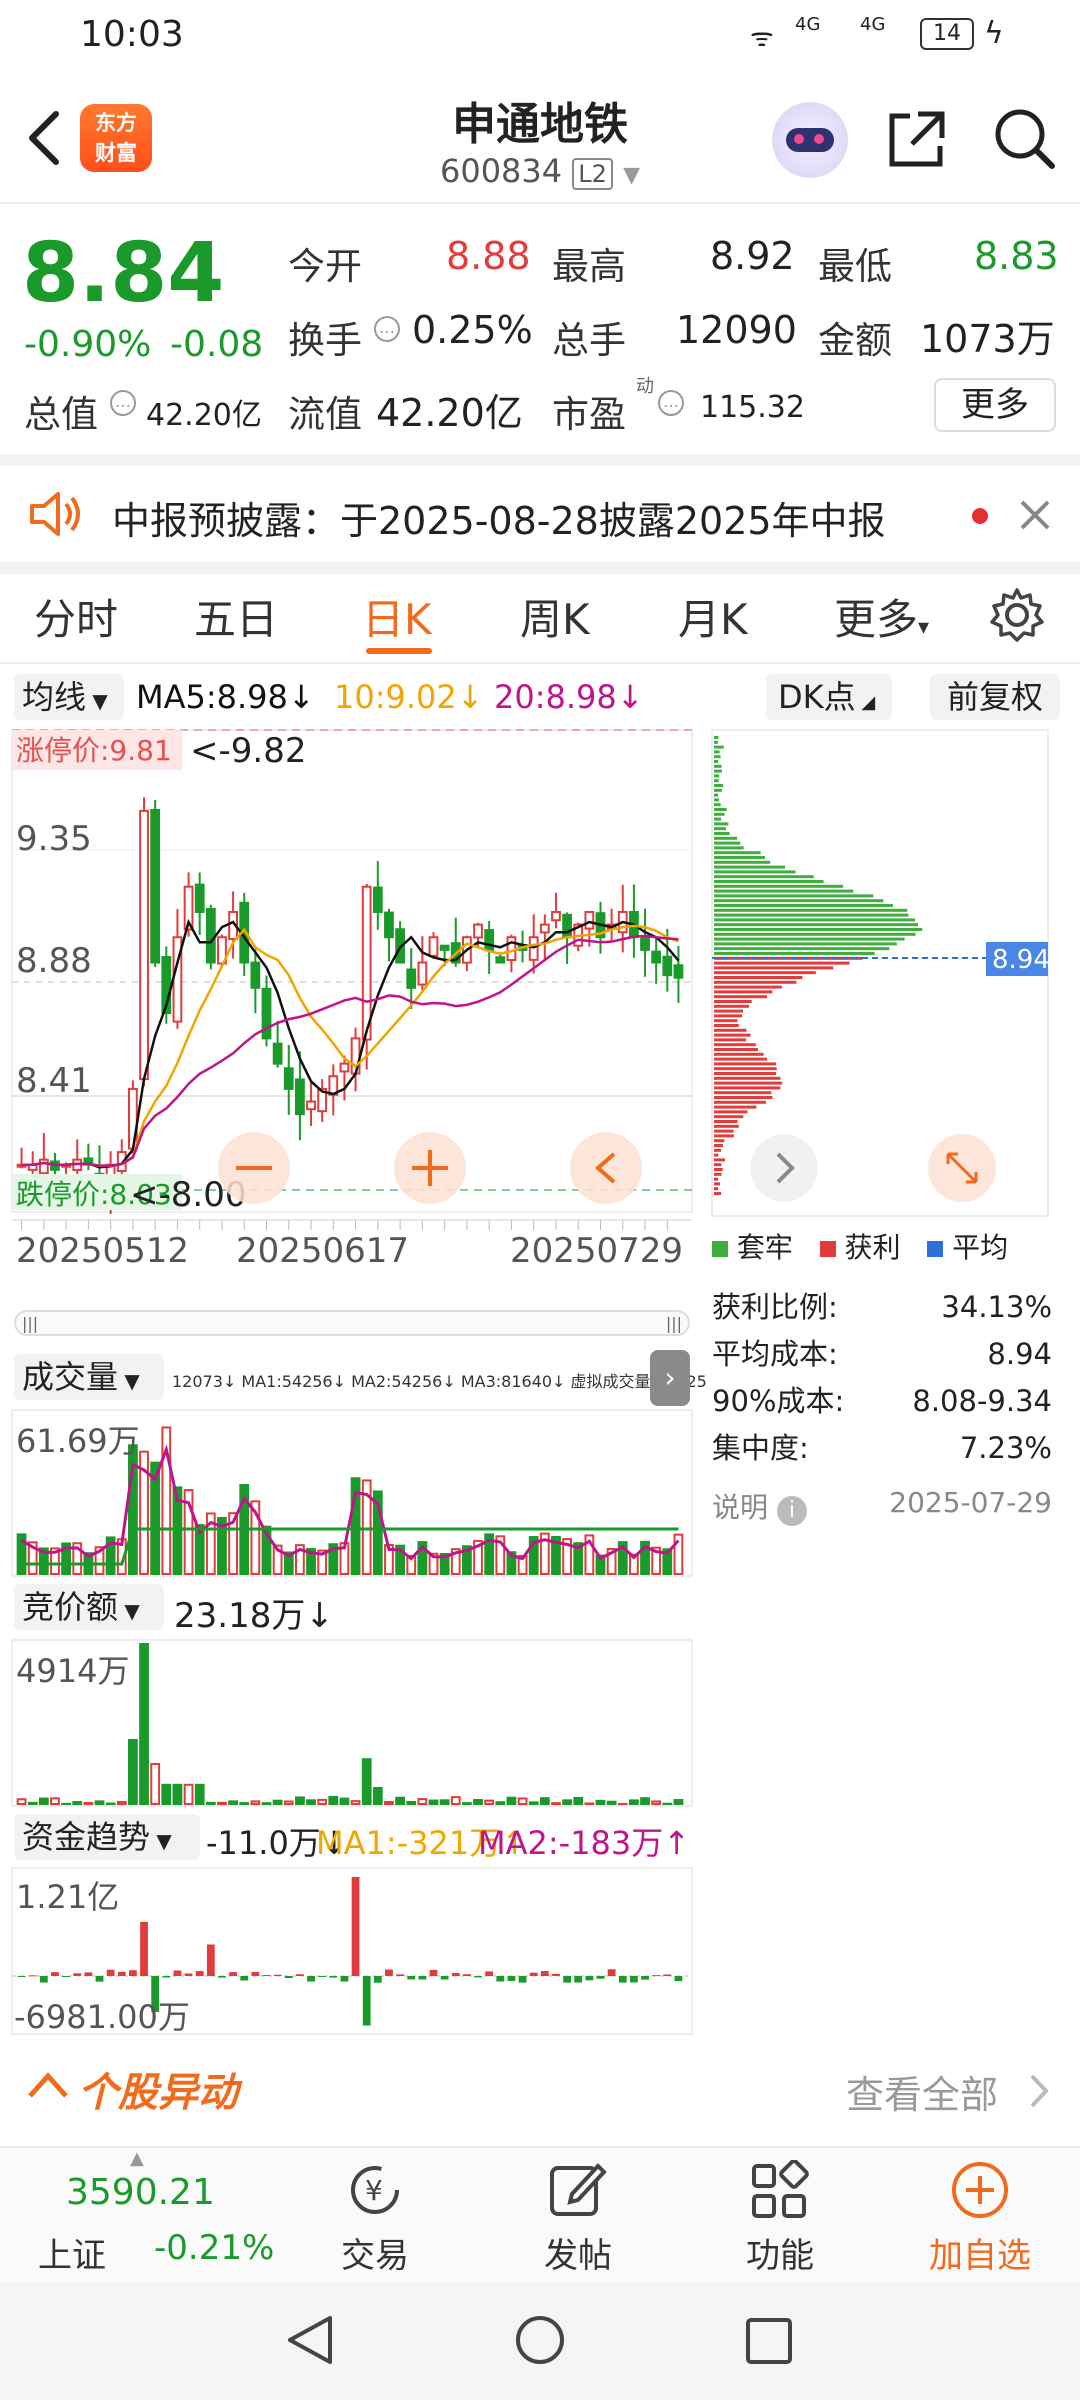  Describe the element at coordinates (310, 2340) in the screenshot. I see `nav-back-icon` at that location.